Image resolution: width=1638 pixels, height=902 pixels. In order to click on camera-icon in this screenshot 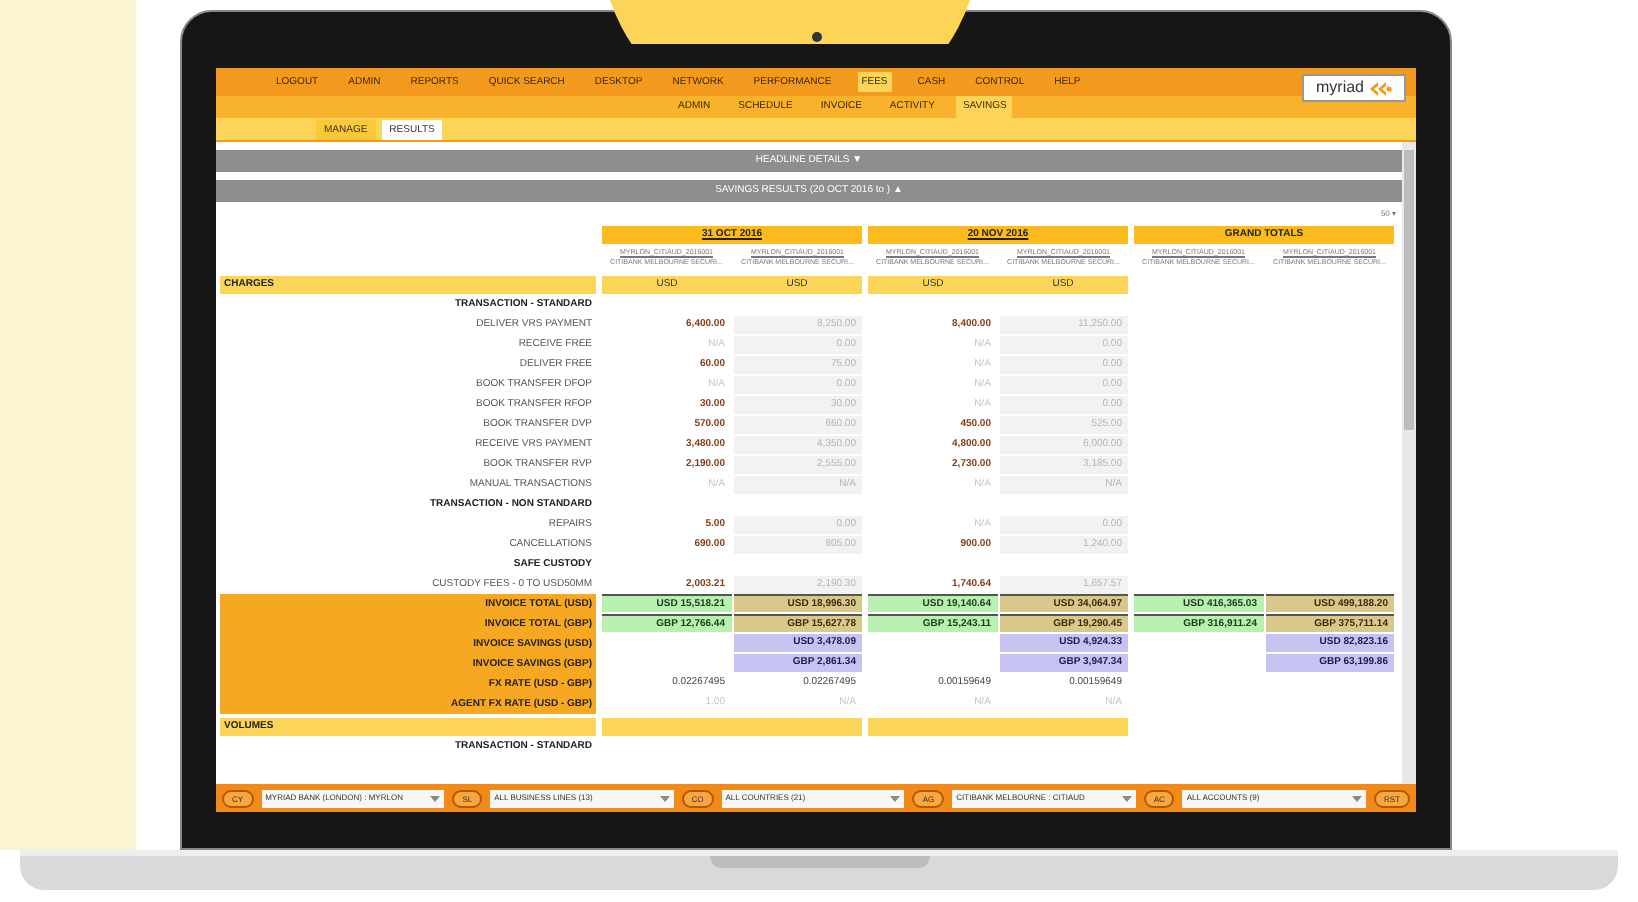, I will do `click(817, 37)`.